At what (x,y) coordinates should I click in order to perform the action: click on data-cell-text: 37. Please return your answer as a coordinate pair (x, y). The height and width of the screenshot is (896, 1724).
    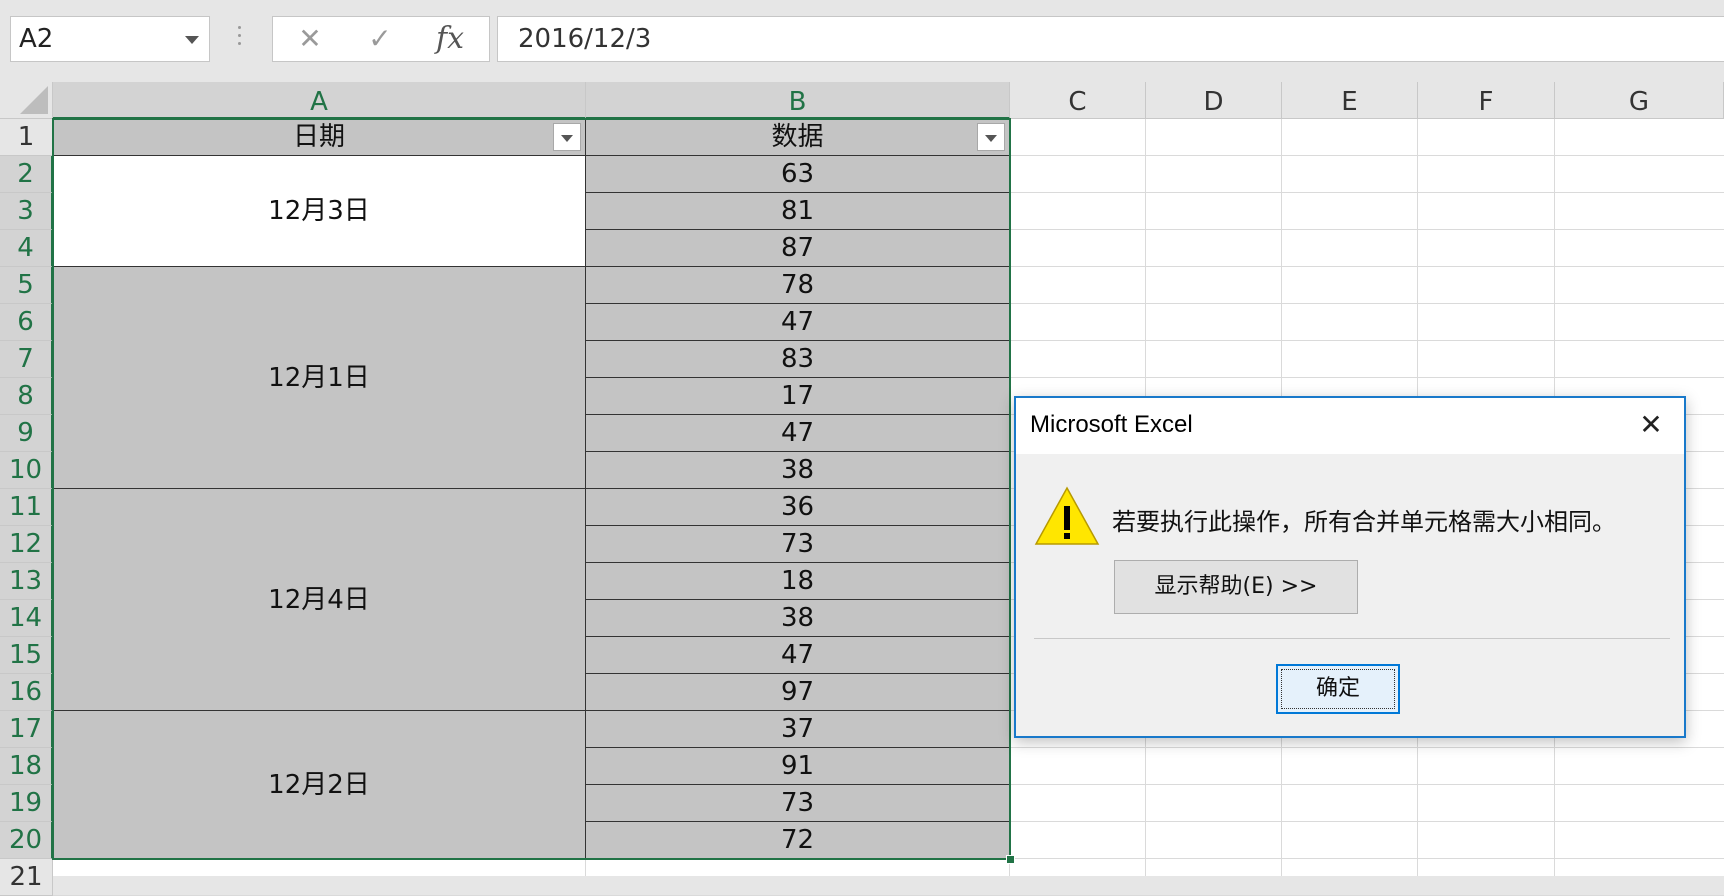
    Looking at the image, I should click on (797, 729).